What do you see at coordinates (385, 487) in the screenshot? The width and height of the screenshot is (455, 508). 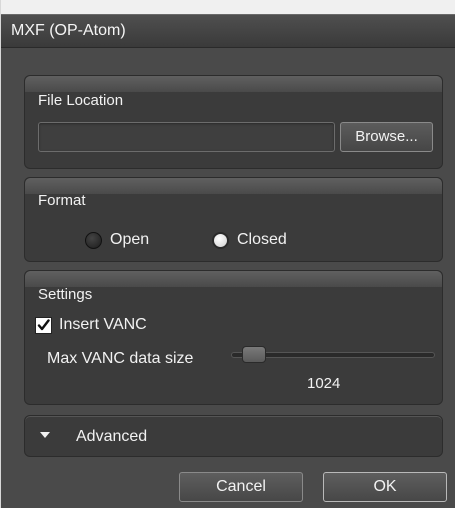 I see `ok-button: OK` at bounding box center [385, 487].